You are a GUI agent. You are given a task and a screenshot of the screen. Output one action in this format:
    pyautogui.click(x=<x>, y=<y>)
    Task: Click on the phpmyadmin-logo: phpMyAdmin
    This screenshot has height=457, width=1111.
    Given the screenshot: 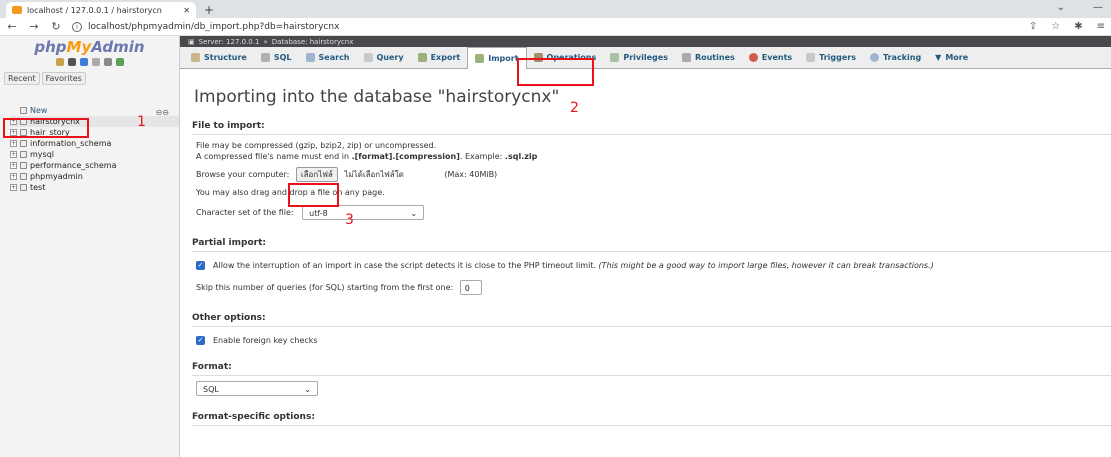 What is the action you would take?
    pyautogui.click(x=89, y=46)
    